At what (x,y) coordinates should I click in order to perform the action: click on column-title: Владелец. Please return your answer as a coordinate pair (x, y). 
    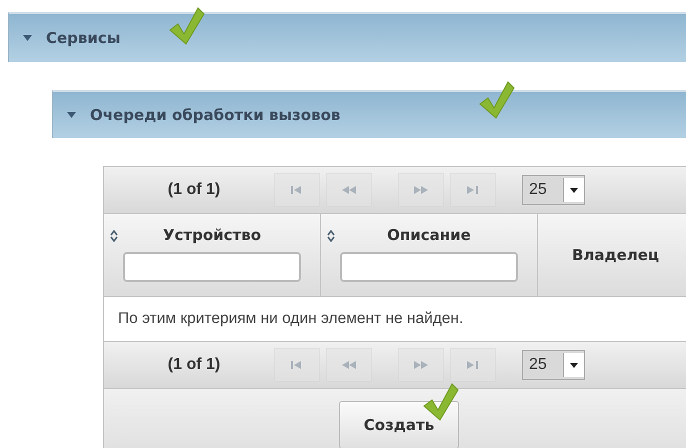
    Looking at the image, I should click on (616, 255).